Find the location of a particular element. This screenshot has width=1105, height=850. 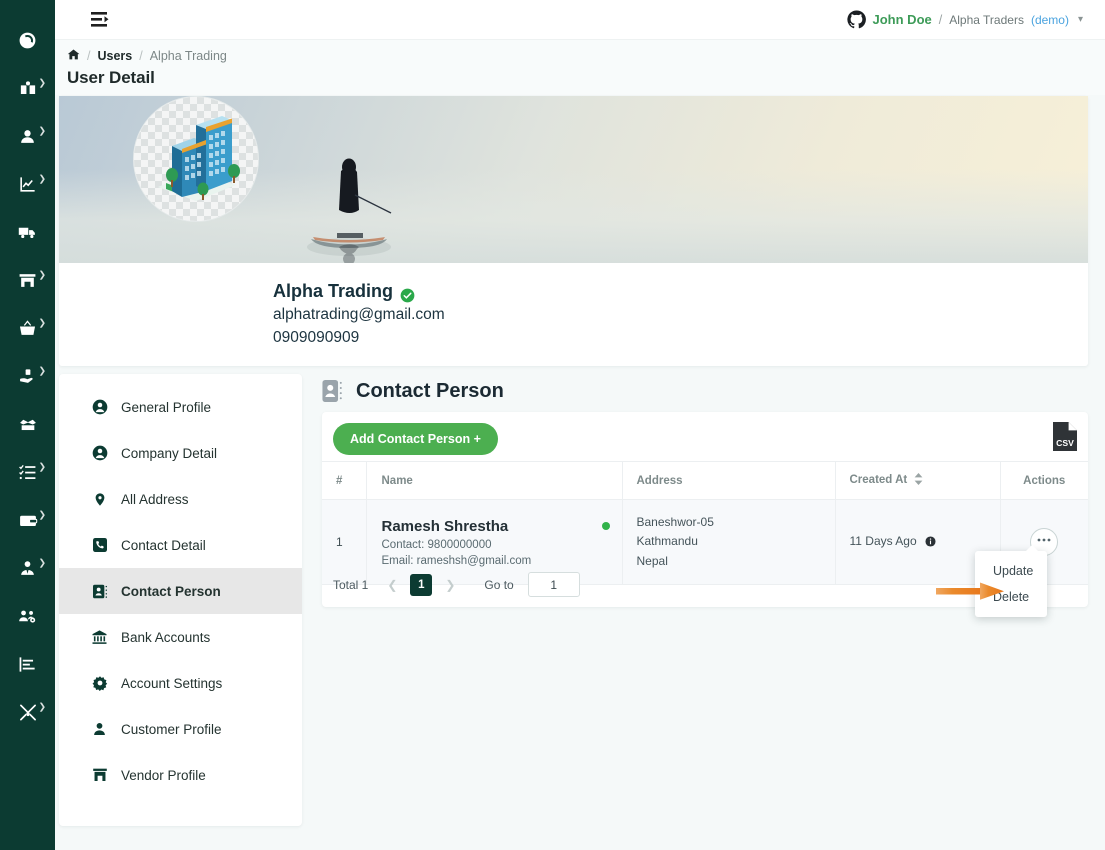

pagination-next-button: ❯ is located at coordinates (450, 585).